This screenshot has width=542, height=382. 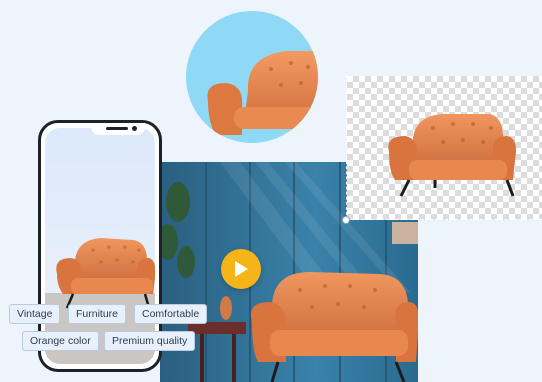 I want to click on phone-screen-image, so click(x=100, y=246).